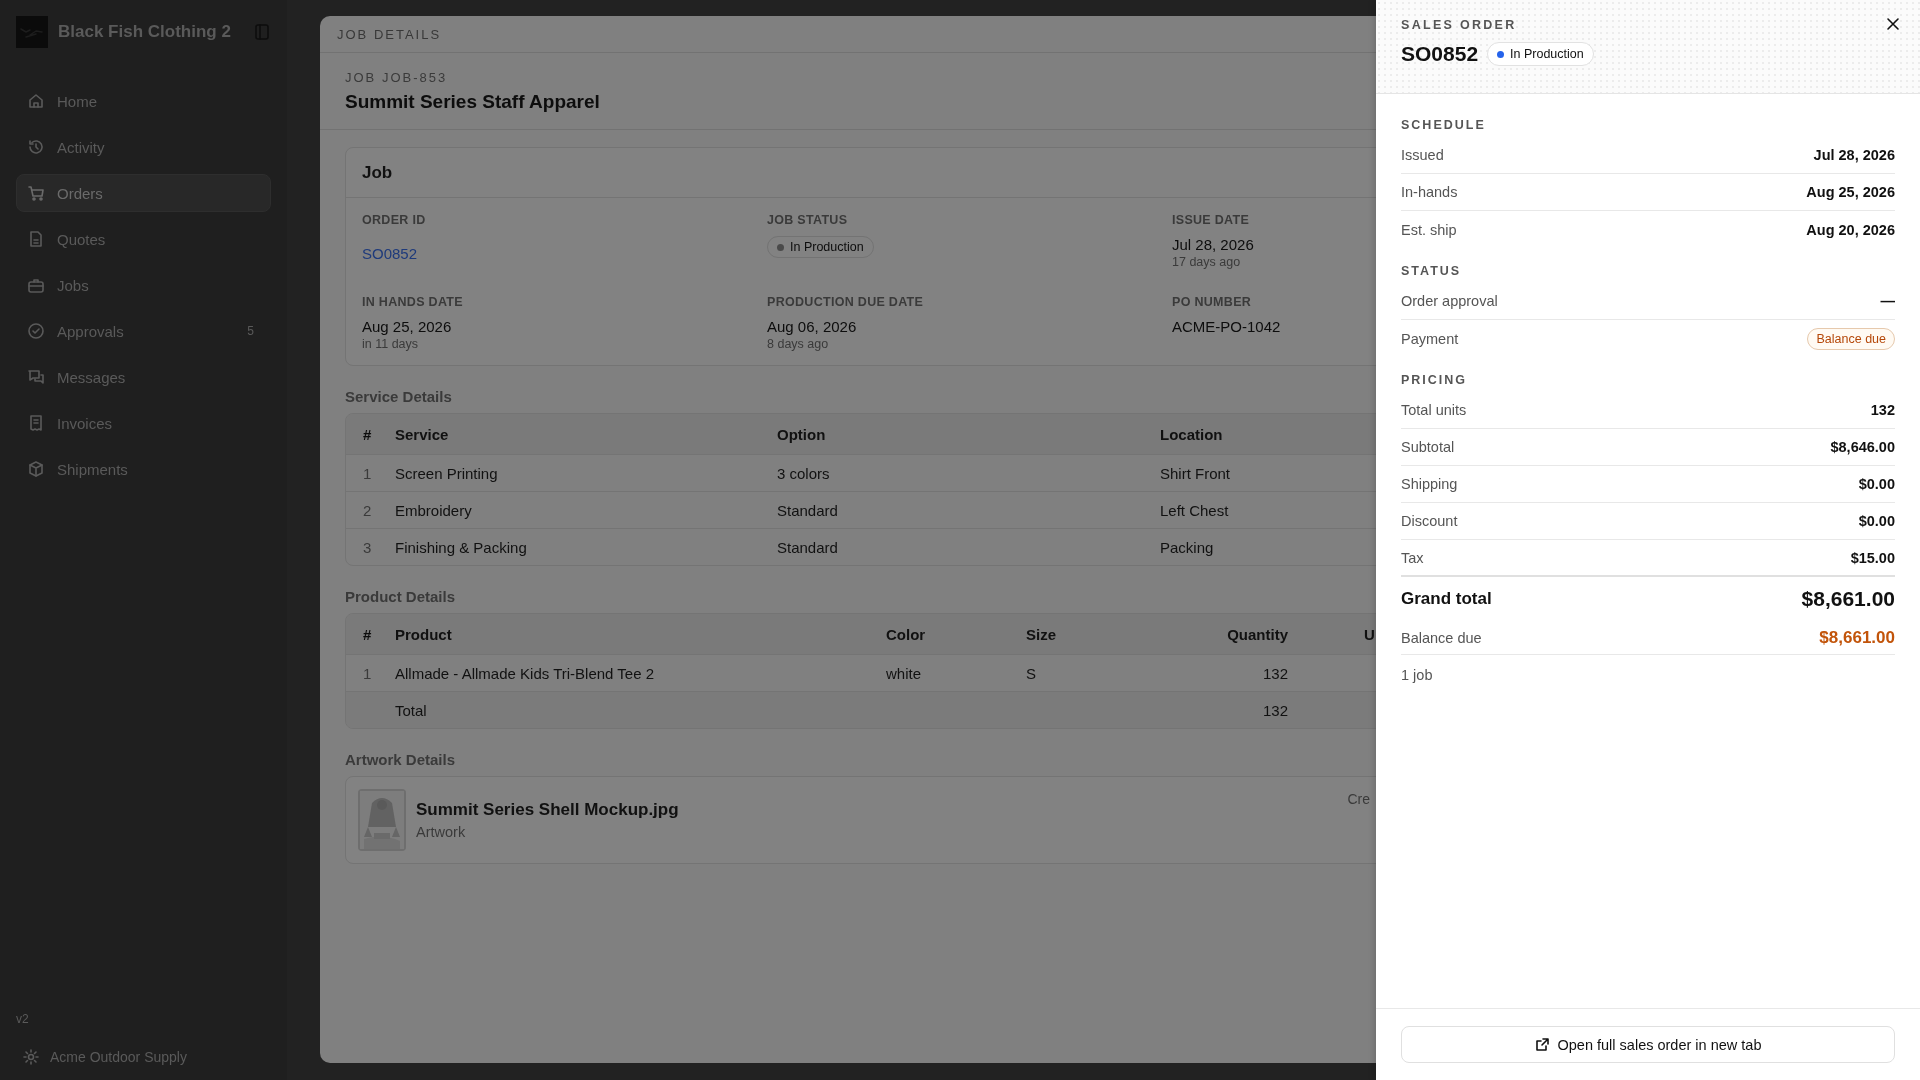  Describe the element at coordinates (1417, 675) in the screenshot. I see `job-count: 1 job` at that location.